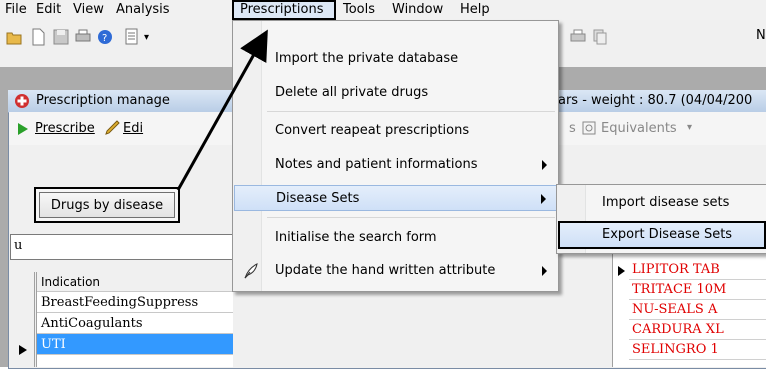 This screenshot has width=766, height=369. What do you see at coordinates (661, 219) in the screenshot?
I see `disease-sets-submenu: Import disease sets Export Disease Sets` at bounding box center [661, 219].